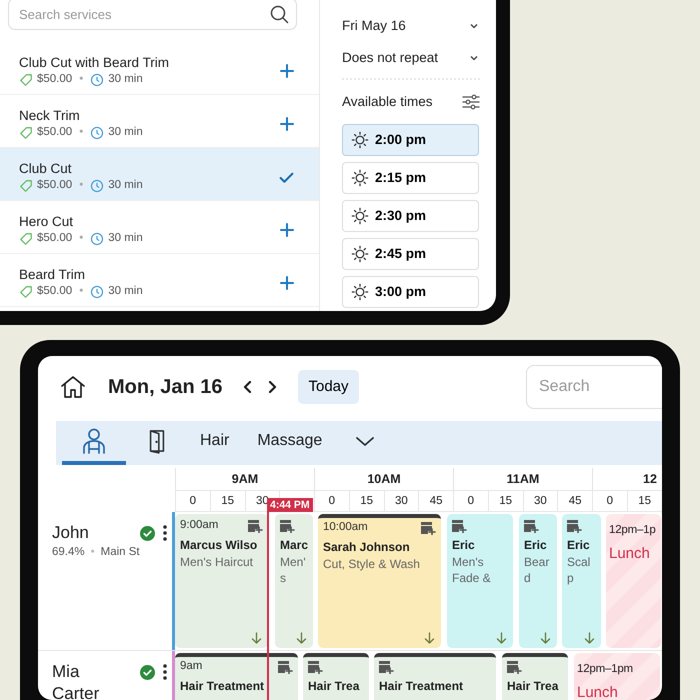 The width and height of the screenshot is (700, 700). I want to click on appointment-time: 10:00am, so click(345, 528).